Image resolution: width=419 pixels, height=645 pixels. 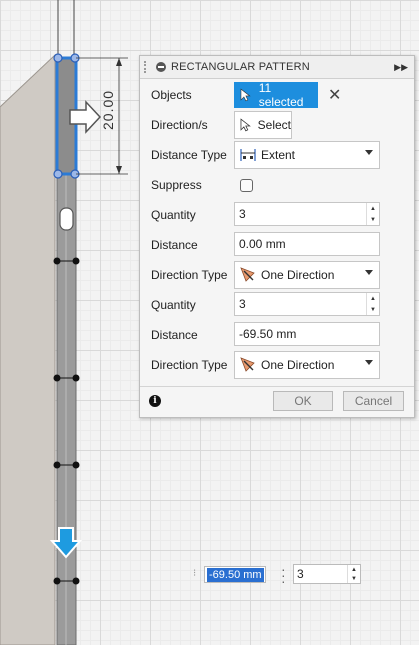 I want to click on info-icon: i, so click(x=155, y=401).